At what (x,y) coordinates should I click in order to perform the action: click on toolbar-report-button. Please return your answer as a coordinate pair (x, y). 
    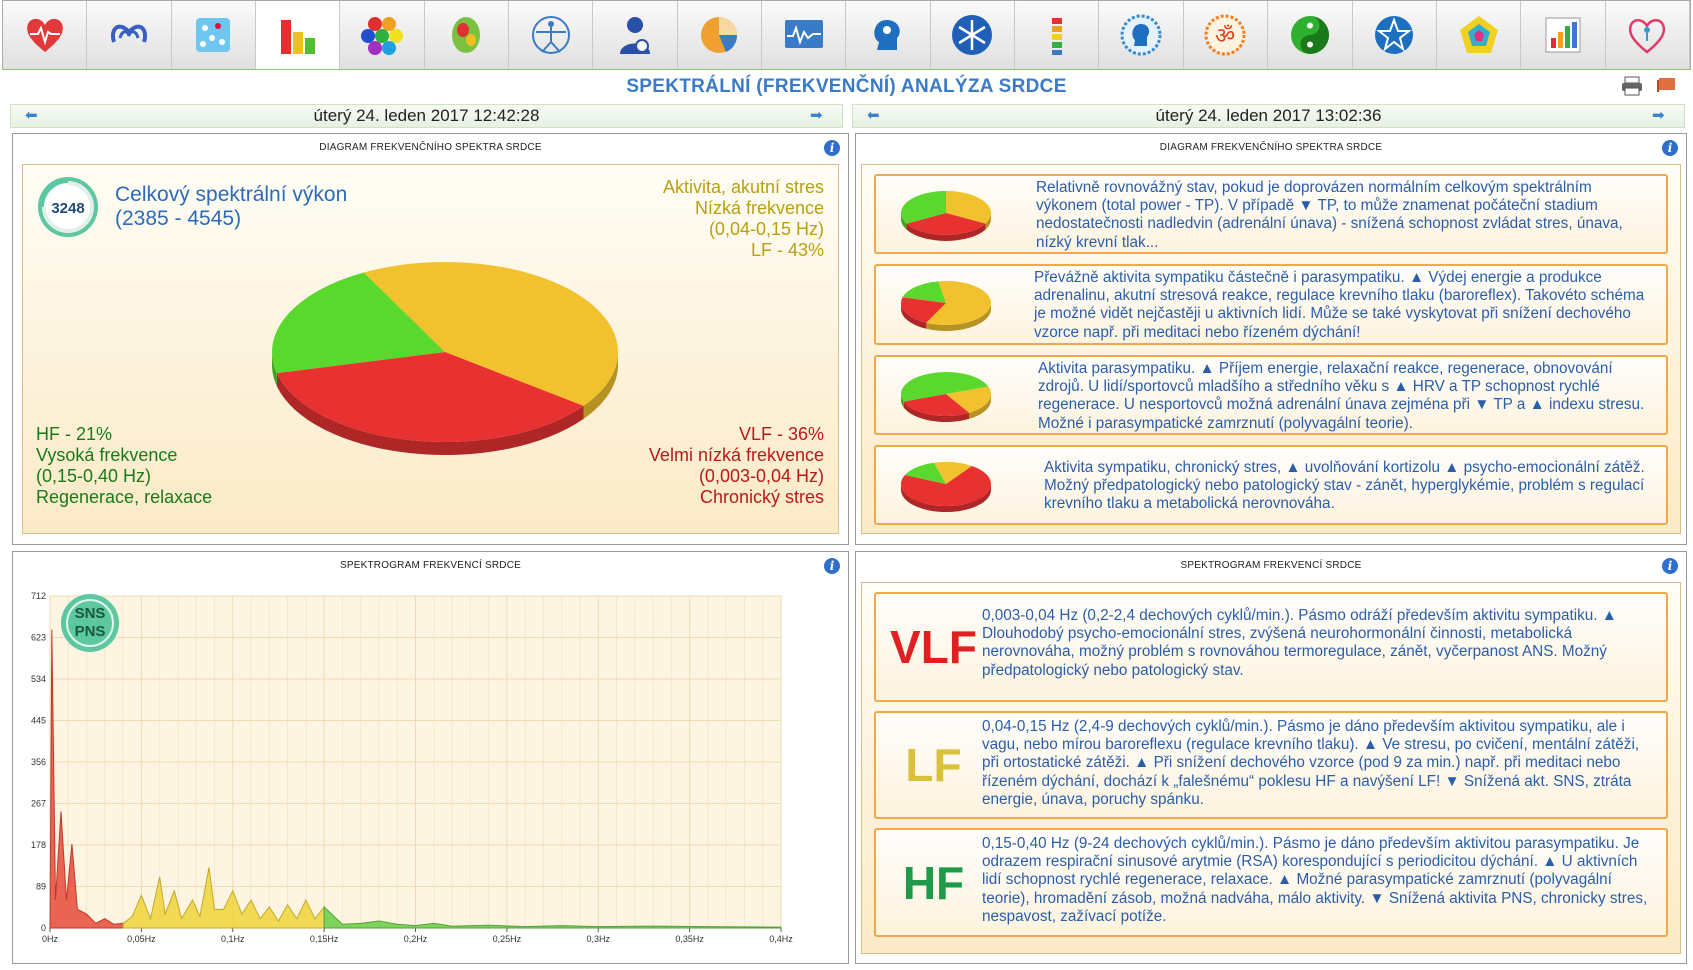
    Looking at the image, I should click on (1563, 35).